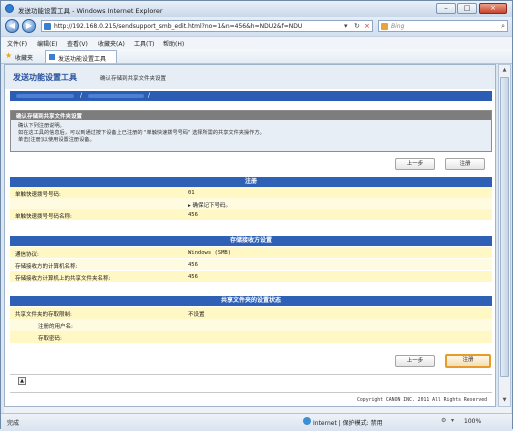 The height and width of the screenshot is (431, 513). Describe the element at coordinates (256, 422) in the screenshot. I see `status-bar: 完成 Internet | 保护模式: 禁用 ⚙ ▾ 100%` at that location.